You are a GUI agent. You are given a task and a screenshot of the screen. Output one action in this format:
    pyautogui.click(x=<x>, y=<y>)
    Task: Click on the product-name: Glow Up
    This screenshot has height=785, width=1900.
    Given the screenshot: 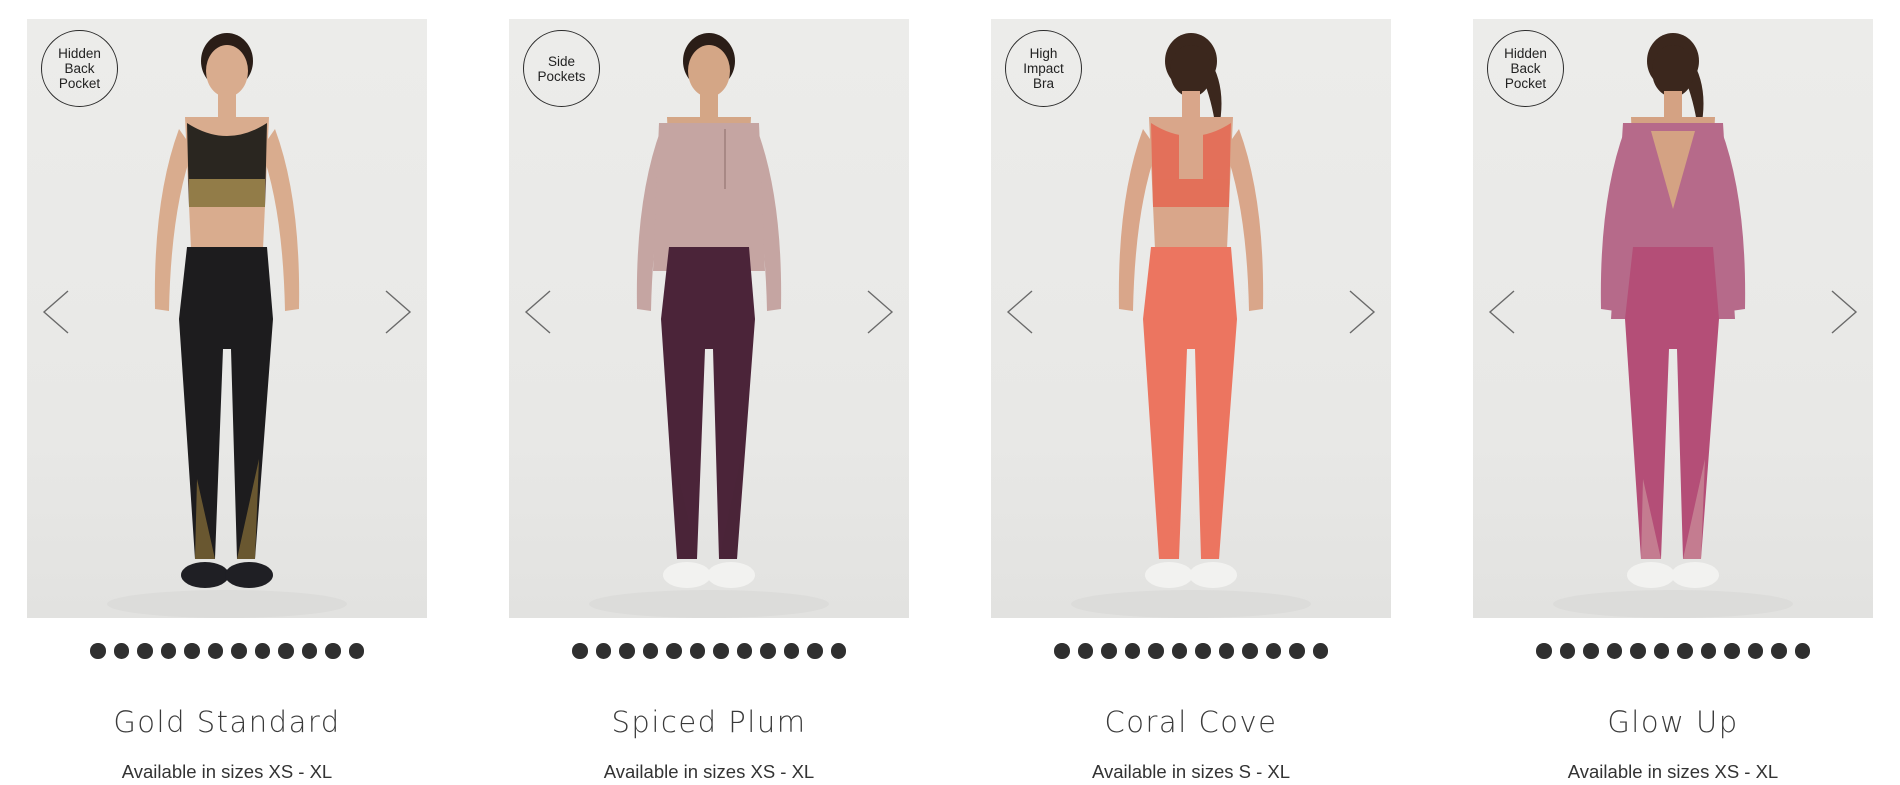 What is the action you would take?
    pyautogui.click(x=1673, y=722)
    